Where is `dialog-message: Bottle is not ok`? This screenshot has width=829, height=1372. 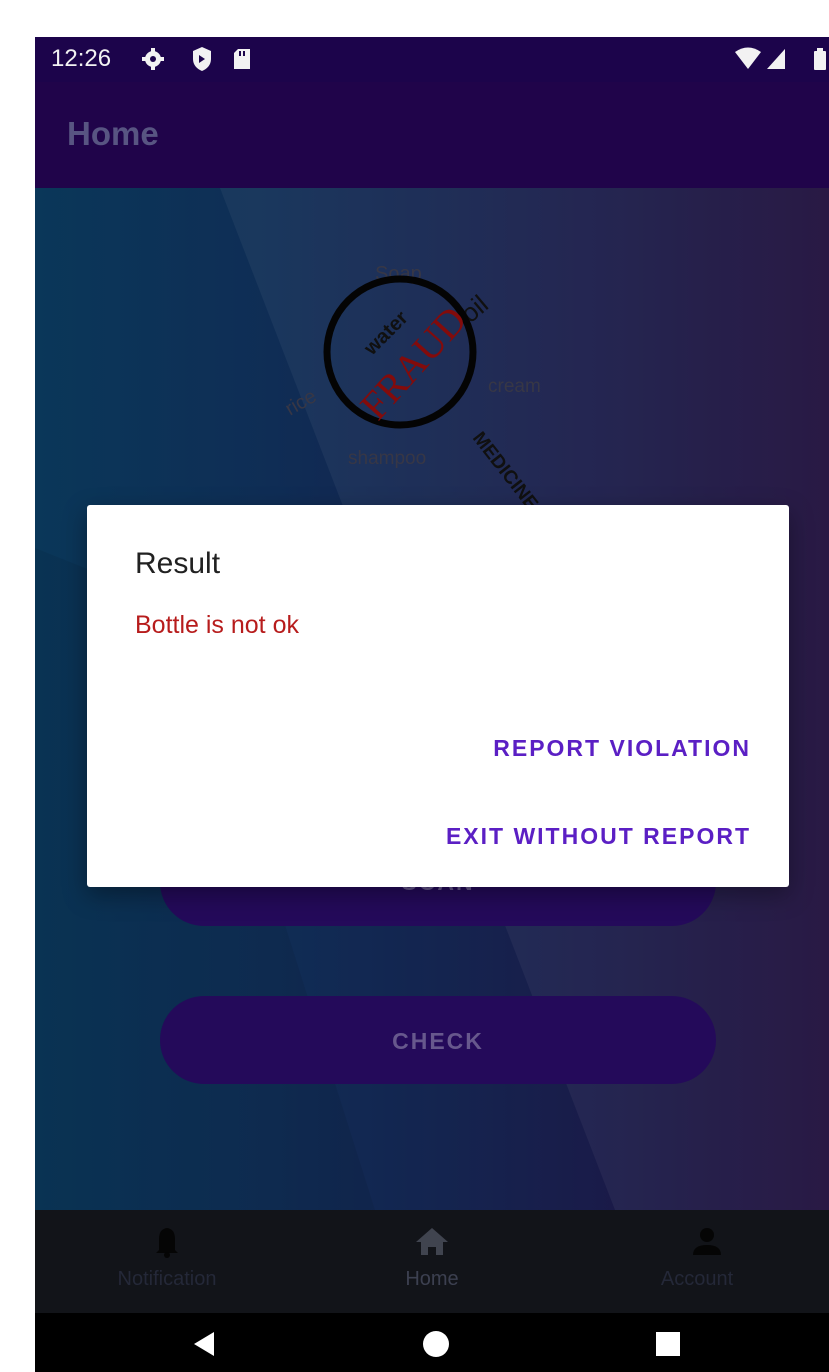 dialog-message: Bottle is not ok is located at coordinates (217, 625).